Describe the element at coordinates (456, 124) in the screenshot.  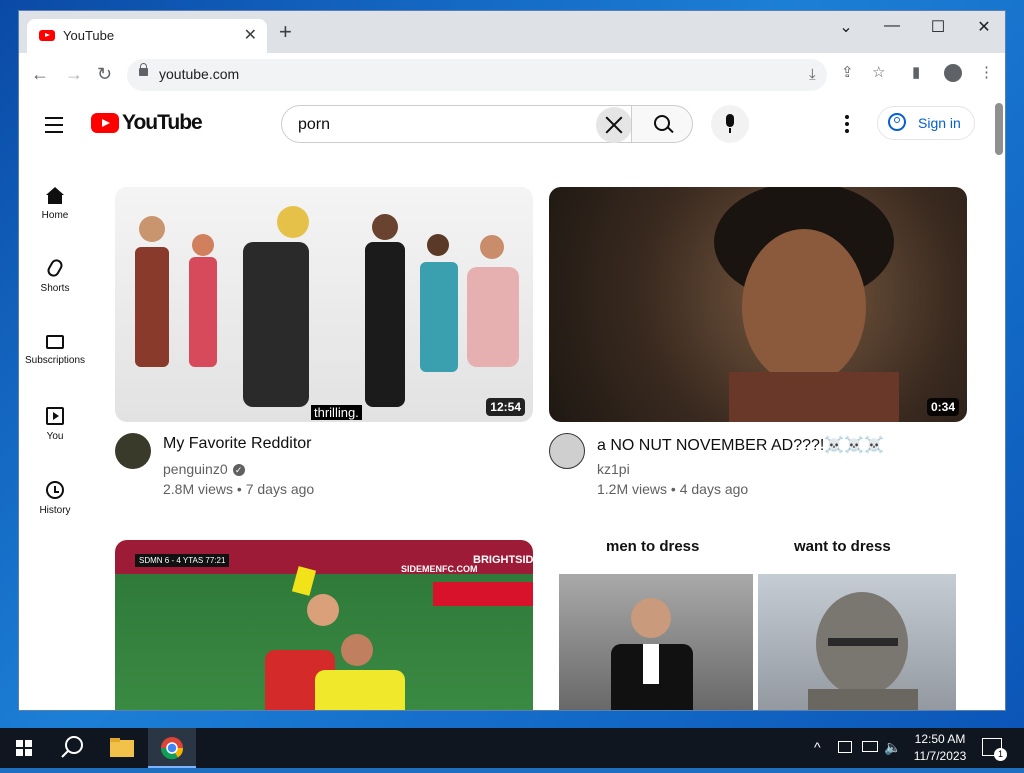
I see `search-input: porn` at that location.